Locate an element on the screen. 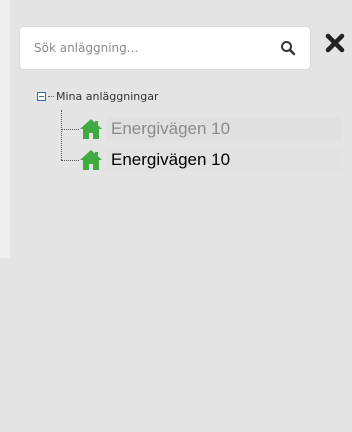 This screenshot has width=352, height=432. search-box is located at coordinates (165, 48).